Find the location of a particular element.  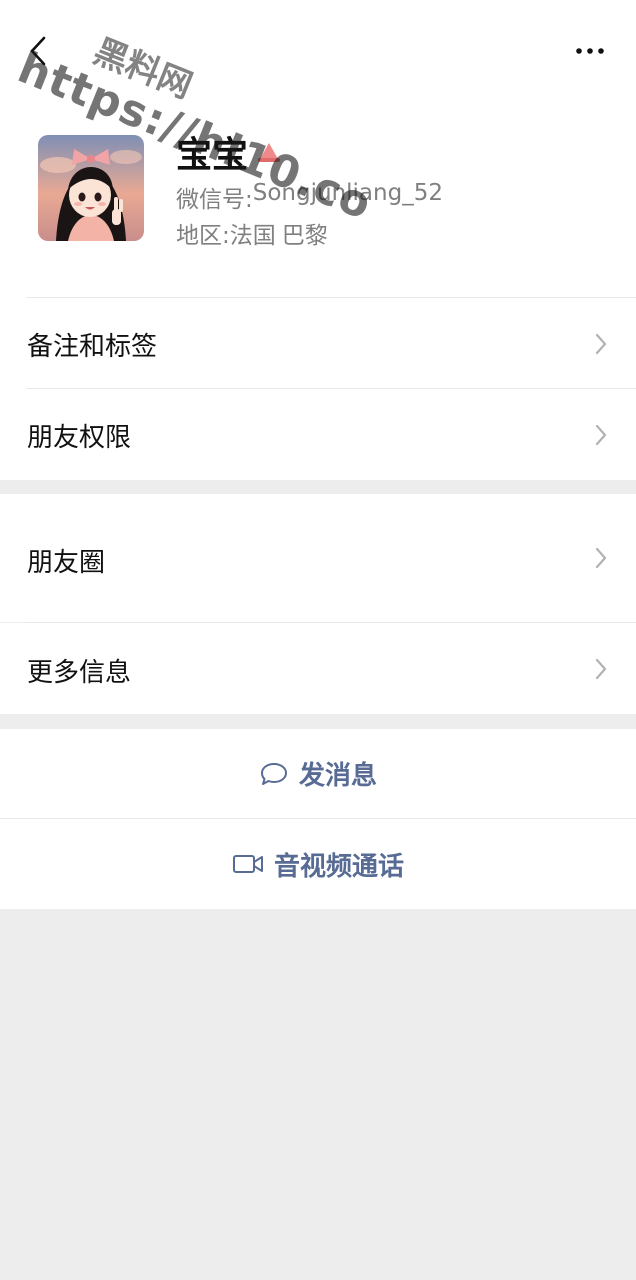

chevron-left-icon is located at coordinates (39, 51).